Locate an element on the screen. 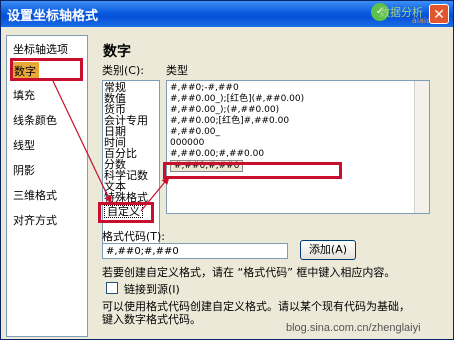 The image size is (454, 341). type-item: #,##0.00_);[红色](#,##0.00) is located at coordinates (237, 99).